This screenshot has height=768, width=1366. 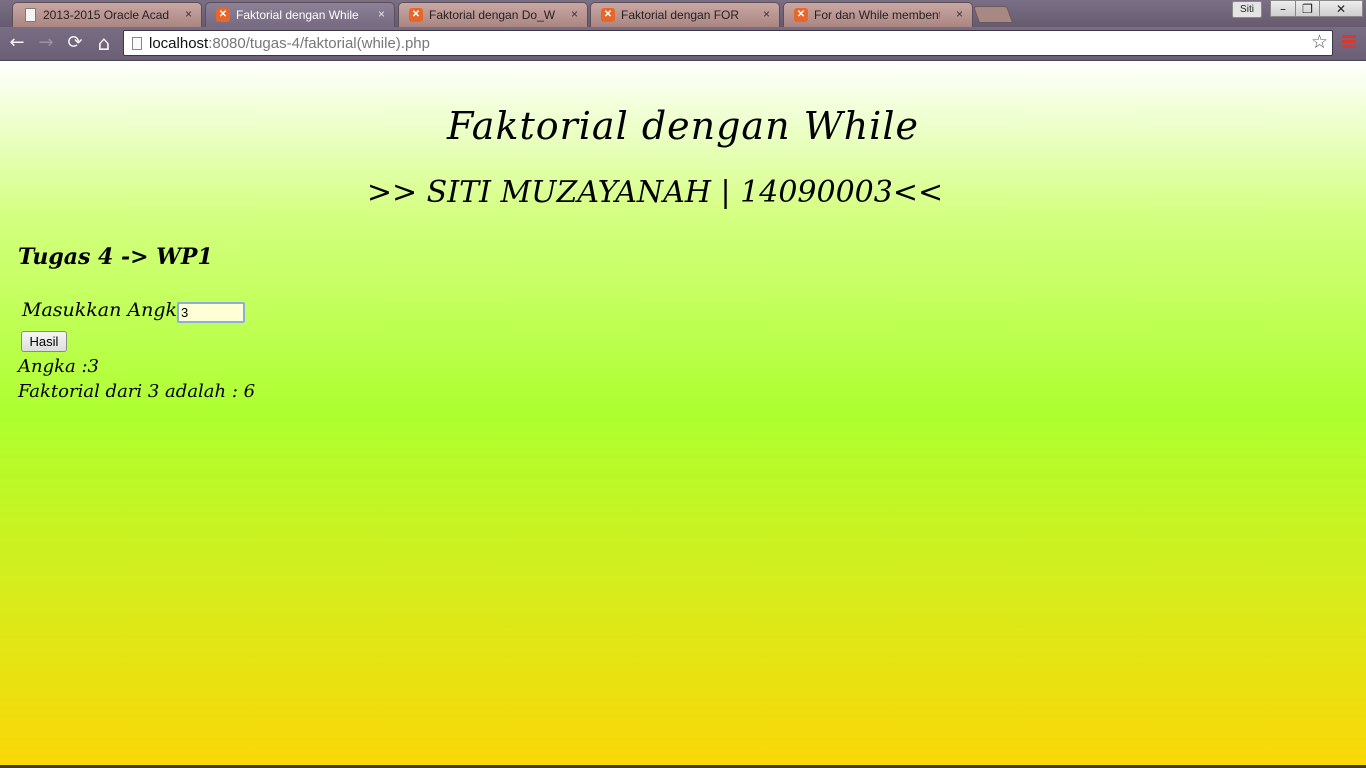 I want to click on menu-icon, so click(x=1349, y=43).